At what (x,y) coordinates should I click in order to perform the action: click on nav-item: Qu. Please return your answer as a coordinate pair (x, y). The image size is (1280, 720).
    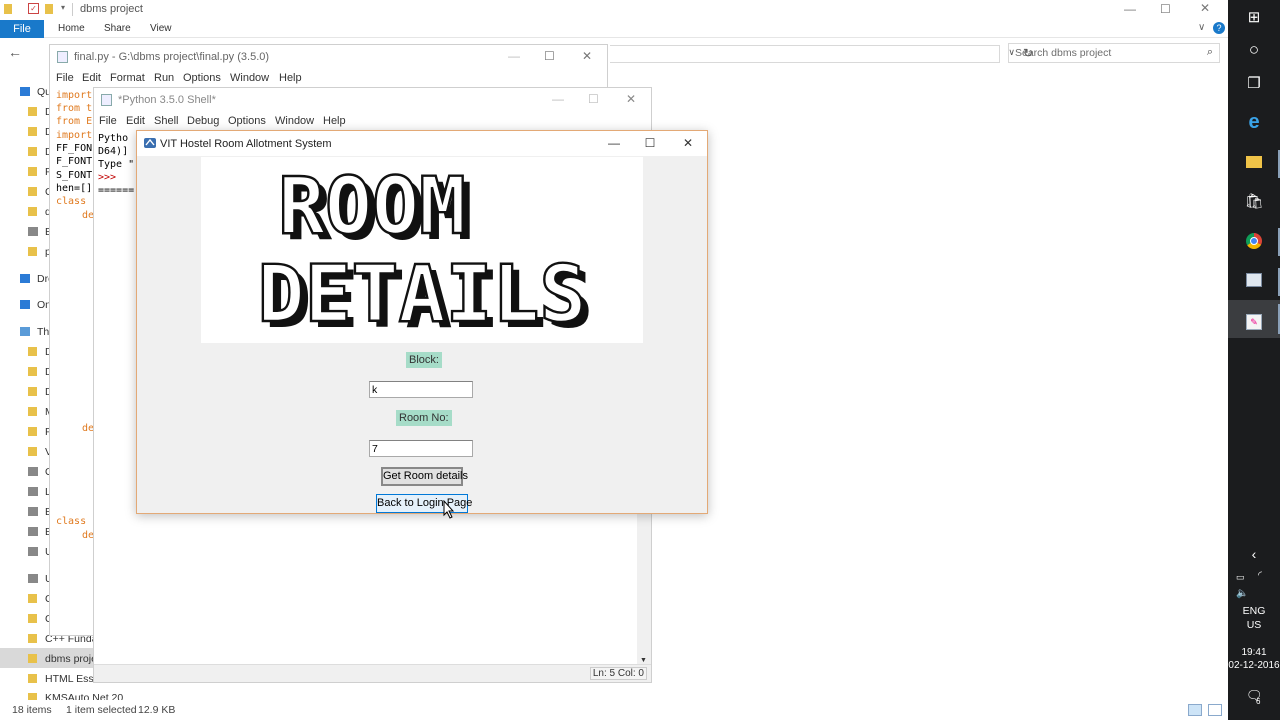
    Looking at the image, I should click on (35, 92).